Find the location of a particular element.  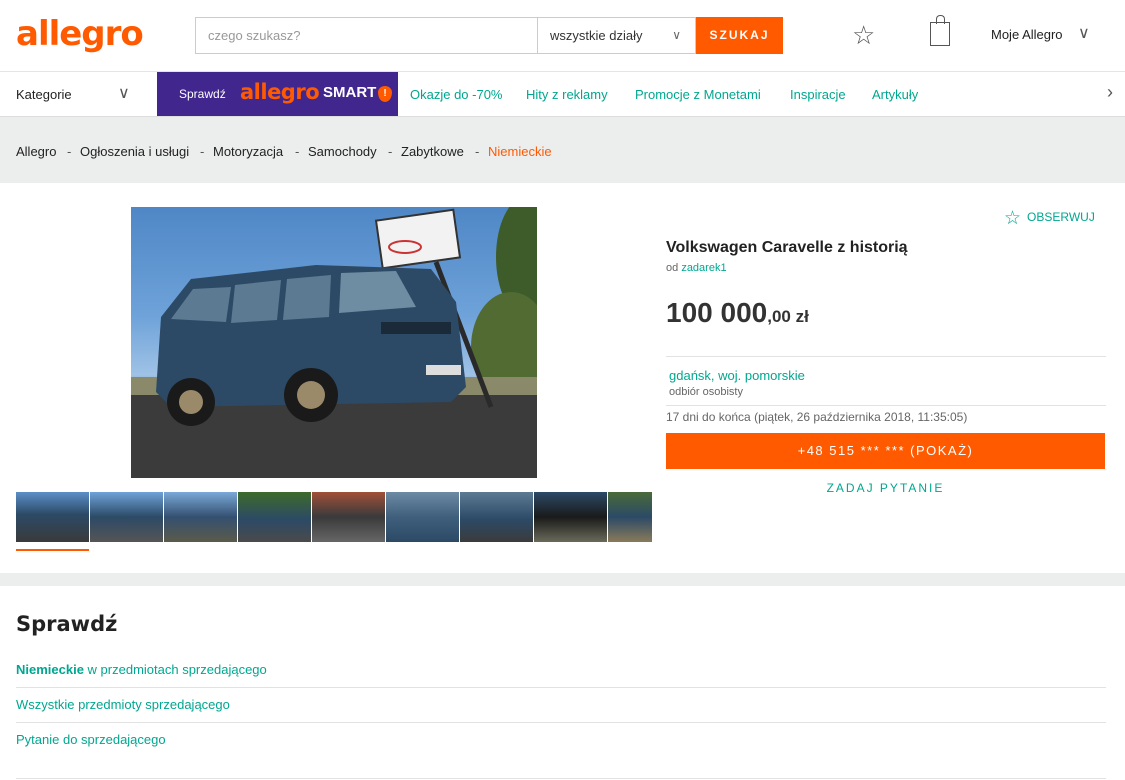

nav-link-deals: Okazje do -70% is located at coordinates (456, 94).